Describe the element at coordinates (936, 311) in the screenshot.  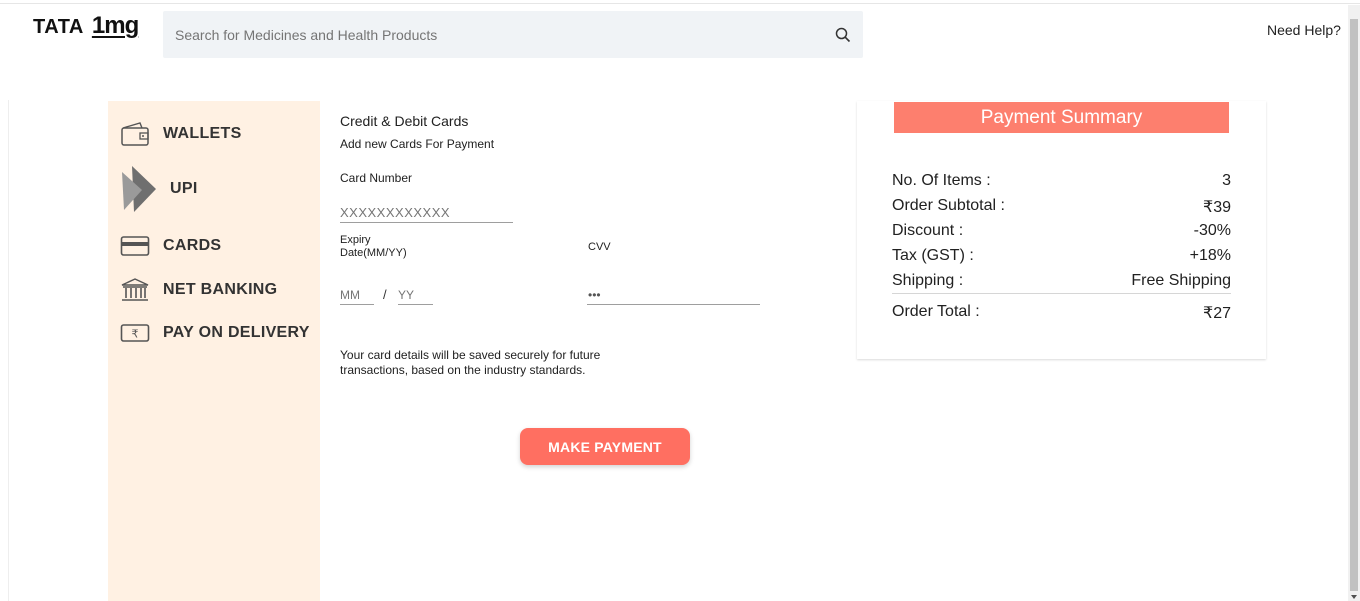
I see `summary-total-label: Order Total :` at that location.